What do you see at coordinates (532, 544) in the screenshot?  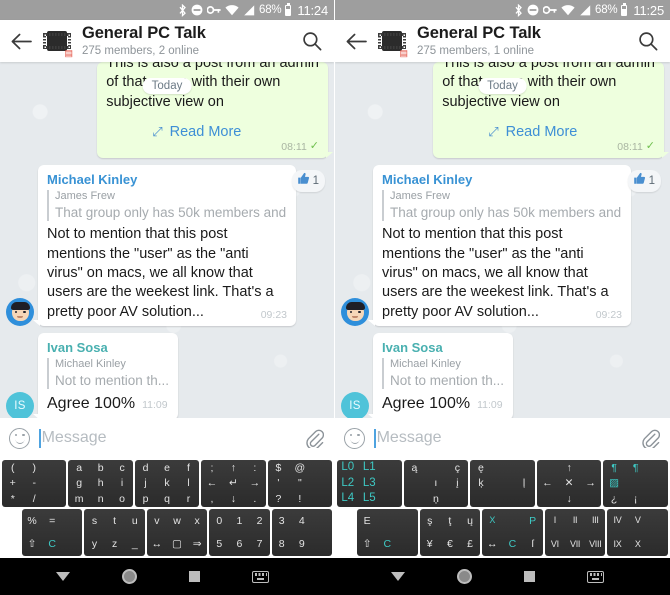 I see `key-glyph: ſ` at bounding box center [532, 544].